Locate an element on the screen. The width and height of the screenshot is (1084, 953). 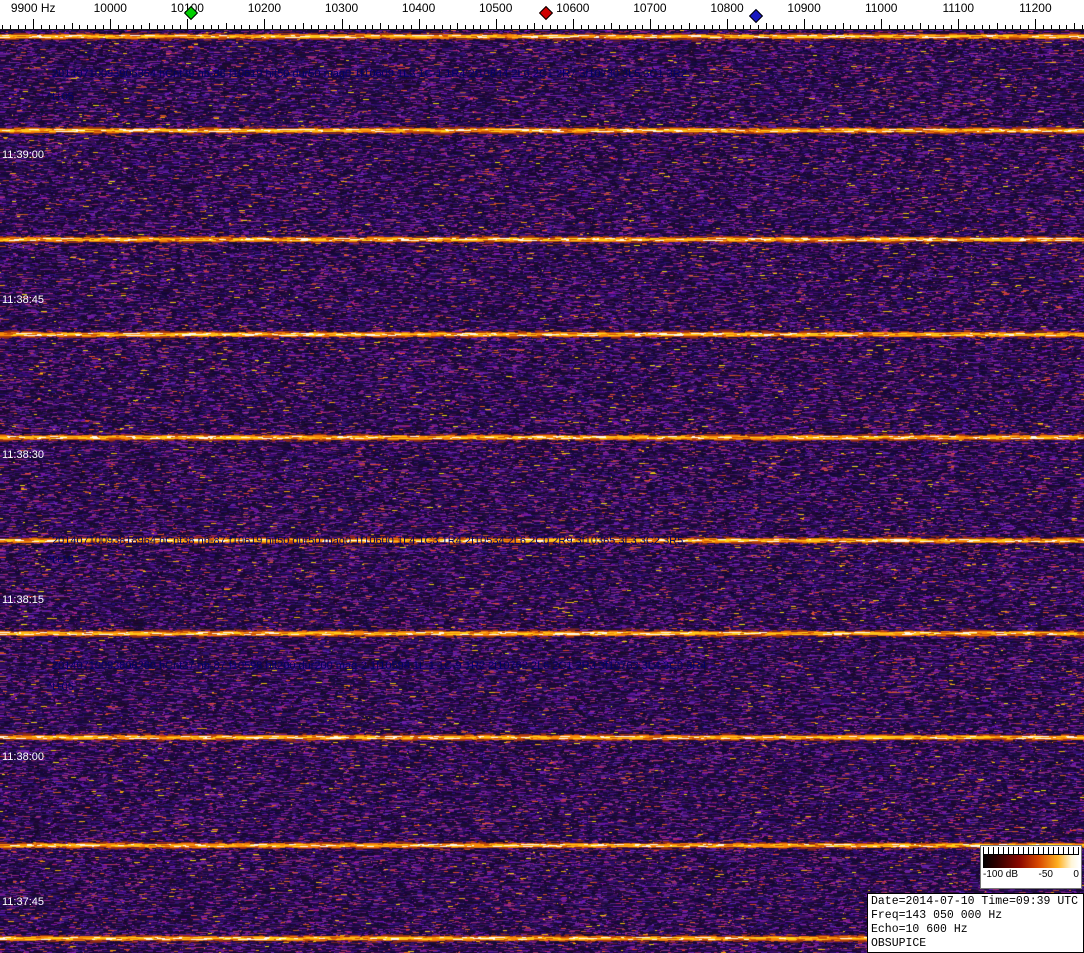
info-frequency: Freq=143 050 000 Hz is located at coordinates (937, 915).